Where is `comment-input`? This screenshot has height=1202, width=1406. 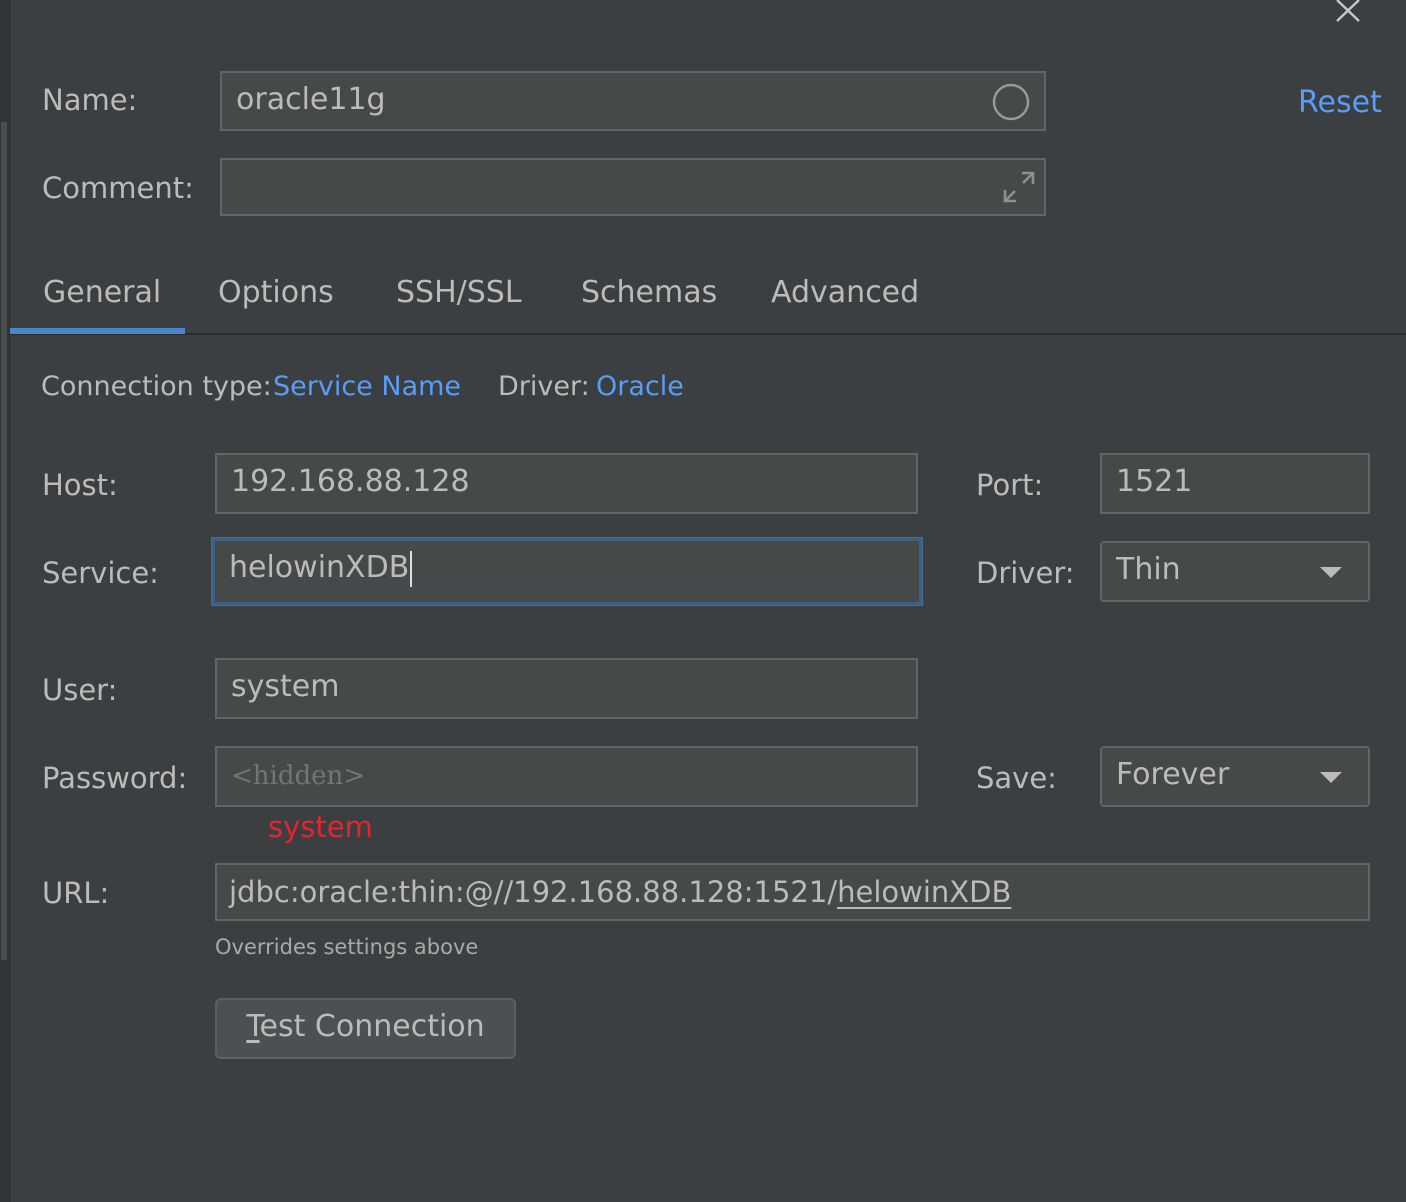 comment-input is located at coordinates (633, 187).